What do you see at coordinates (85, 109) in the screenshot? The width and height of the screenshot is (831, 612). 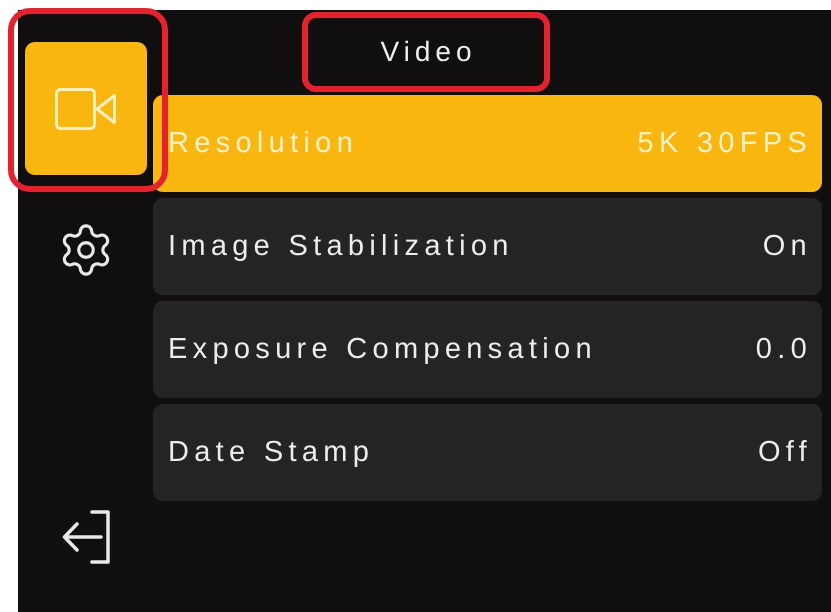 I see `video-camera-icon` at bounding box center [85, 109].